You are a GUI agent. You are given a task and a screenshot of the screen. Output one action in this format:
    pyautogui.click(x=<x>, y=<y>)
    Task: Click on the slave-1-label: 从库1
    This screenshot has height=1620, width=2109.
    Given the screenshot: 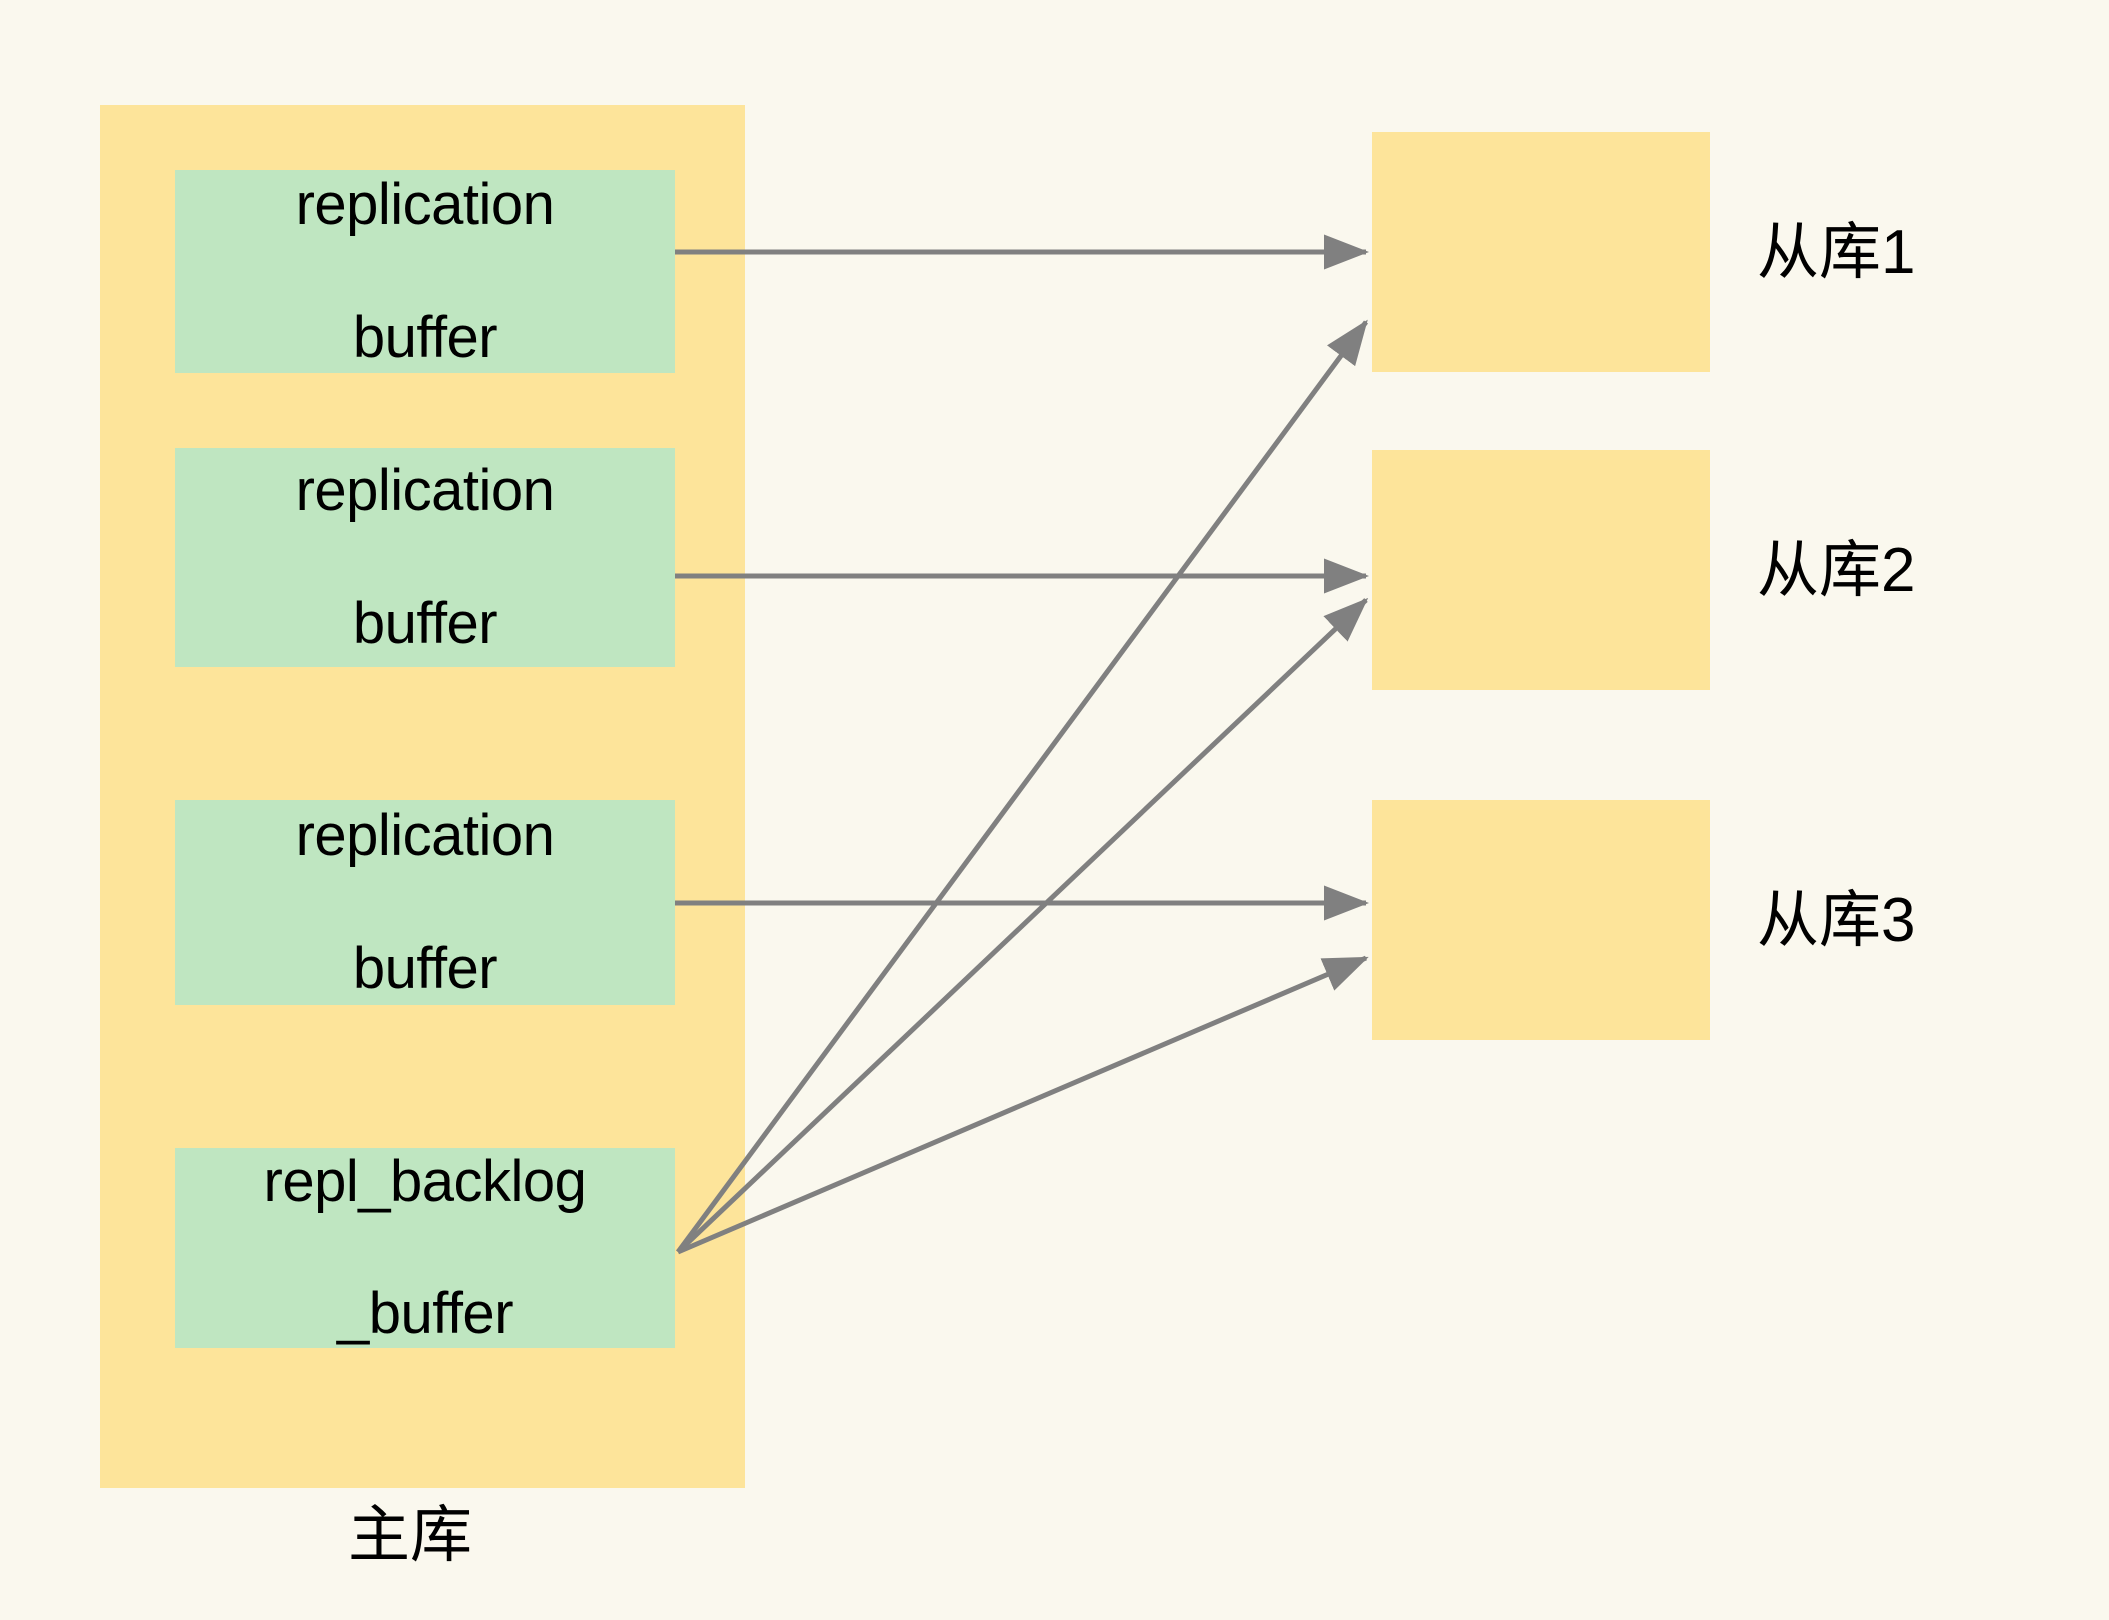 What is the action you would take?
    pyautogui.click(x=1836, y=252)
    